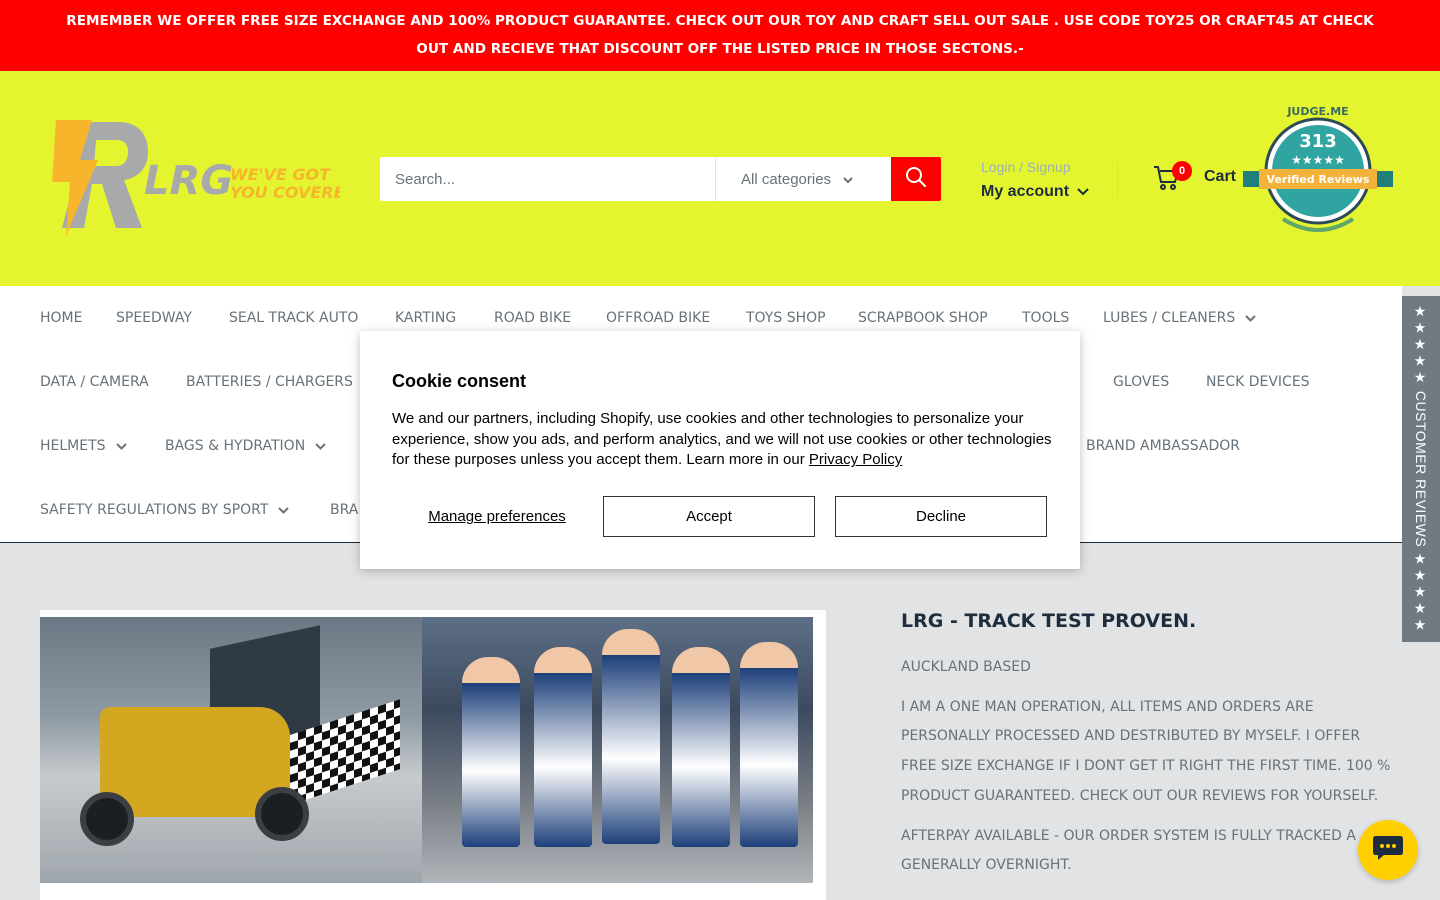 Image resolution: width=1440 pixels, height=900 pixels. What do you see at coordinates (855, 459) in the screenshot?
I see `privacy-policy-link: Privacy Policy` at bounding box center [855, 459].